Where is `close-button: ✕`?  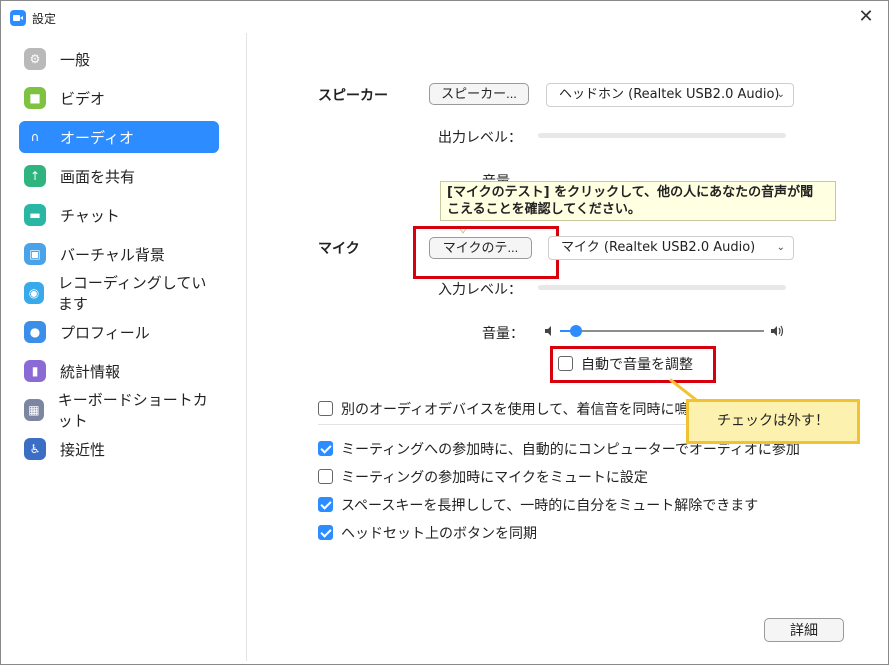 close-button: ✕ is located at coordinates (866, 17).